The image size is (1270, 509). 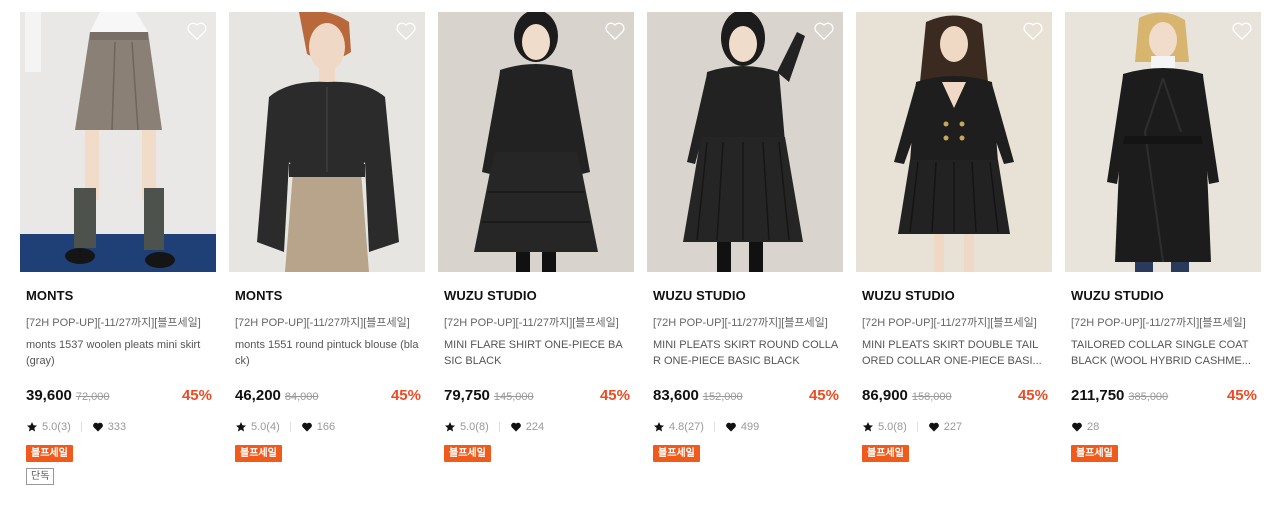 I want to click on review-stats: 5.0(8) 227, so click(x=912, y=427).